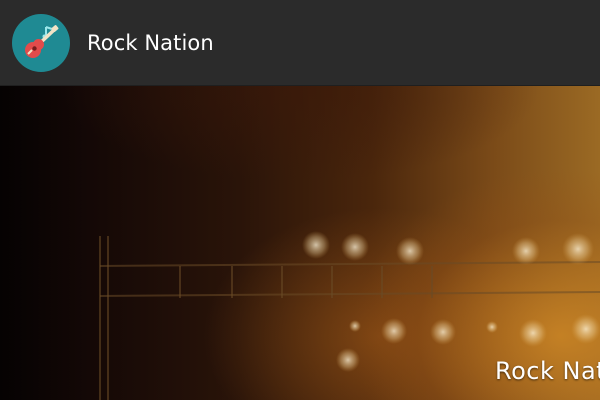  What do you see at coordinates (41, 42) in the screenshot?
I see `guitar-icon` at bounding box center [41, 42].